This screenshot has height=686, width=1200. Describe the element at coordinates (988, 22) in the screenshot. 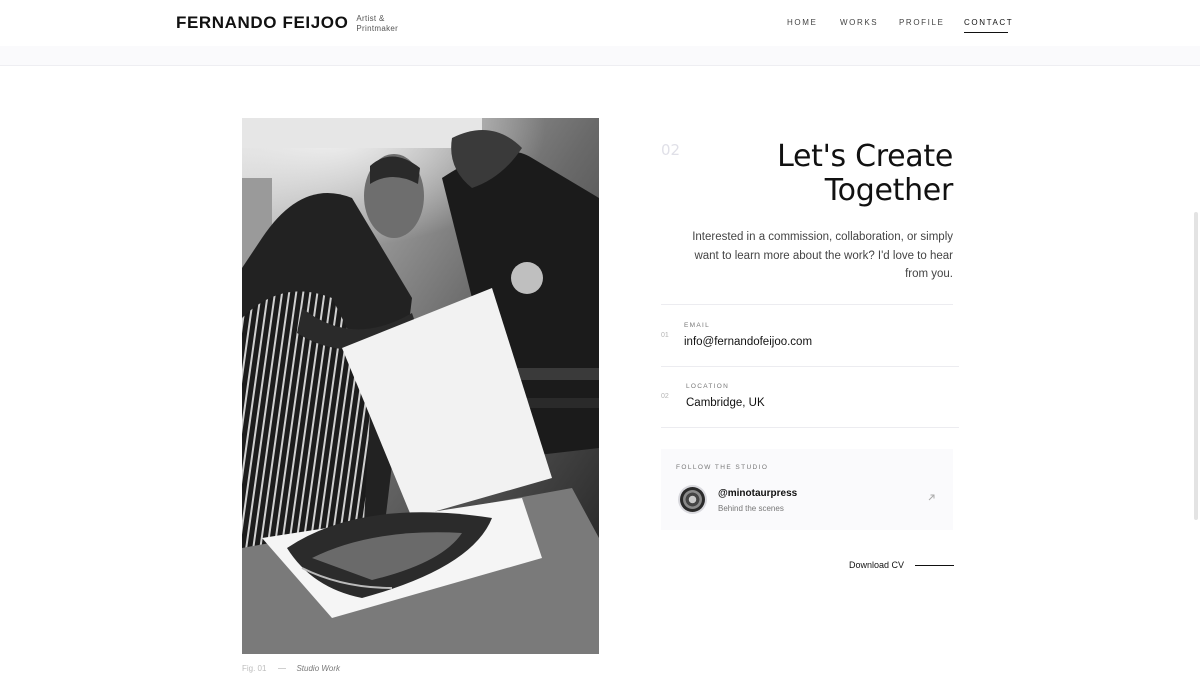

I see `nav-contact: CONTACT` at that location.